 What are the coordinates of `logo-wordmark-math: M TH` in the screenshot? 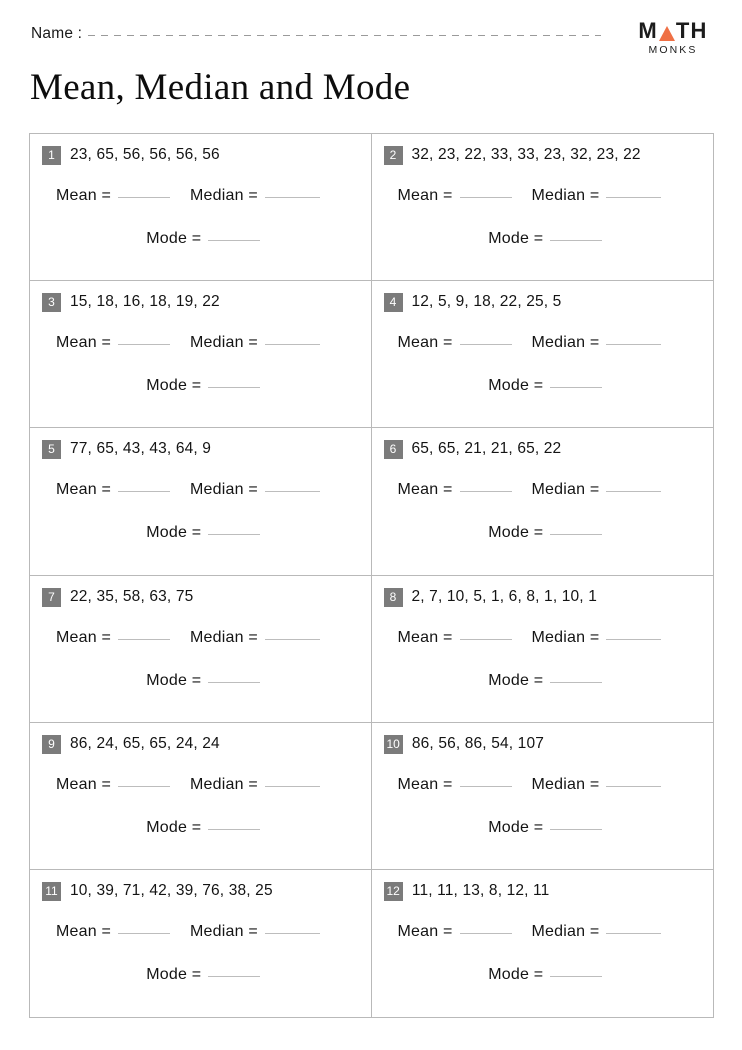 It's located at (673, 31).